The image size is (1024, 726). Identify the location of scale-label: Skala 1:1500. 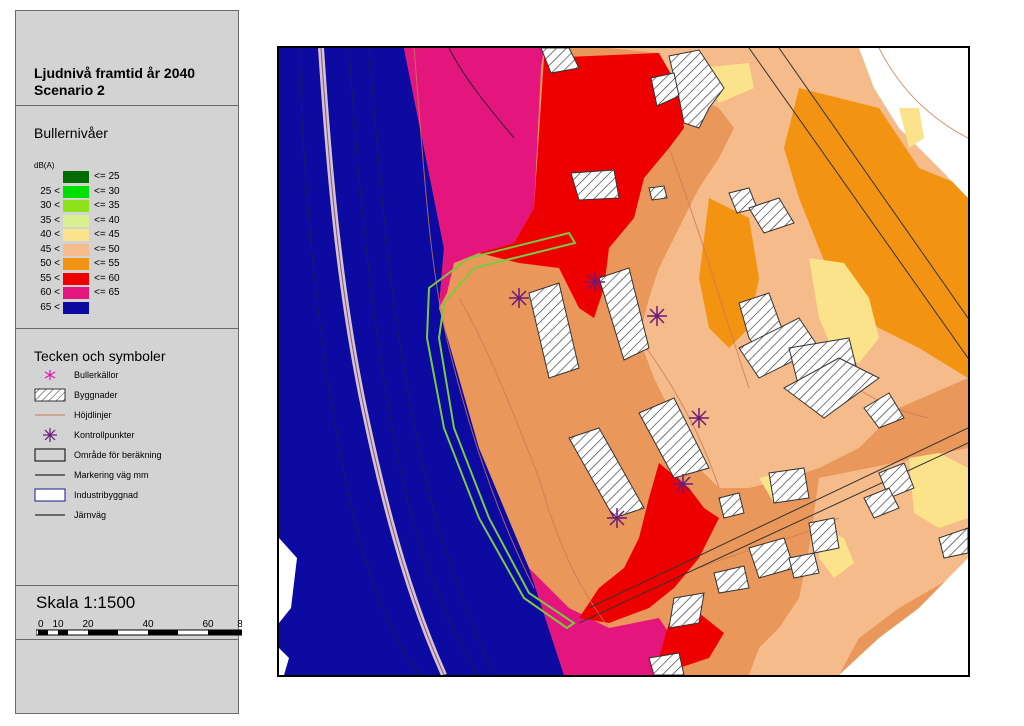
(86, 602).